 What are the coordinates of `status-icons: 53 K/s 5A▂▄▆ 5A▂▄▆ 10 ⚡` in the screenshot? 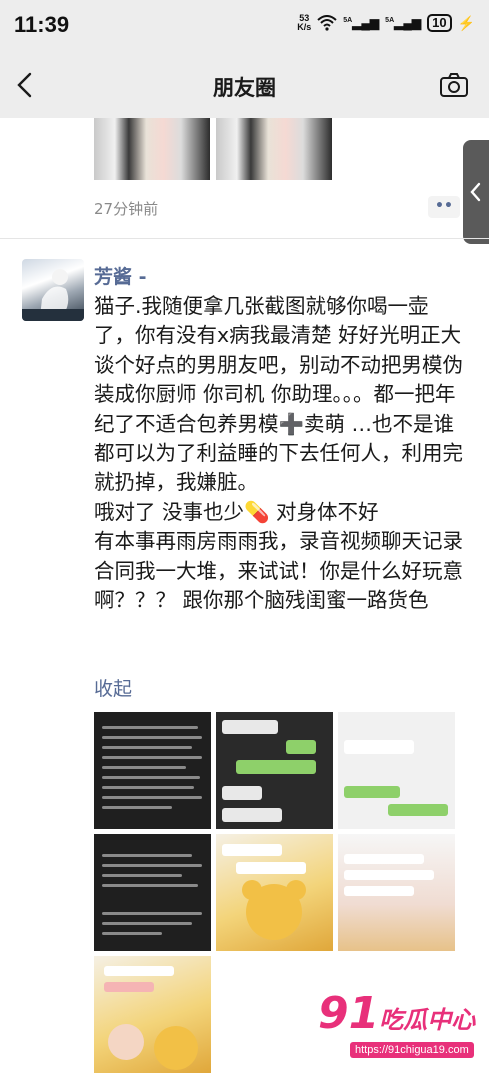 It's located at (386, 23).